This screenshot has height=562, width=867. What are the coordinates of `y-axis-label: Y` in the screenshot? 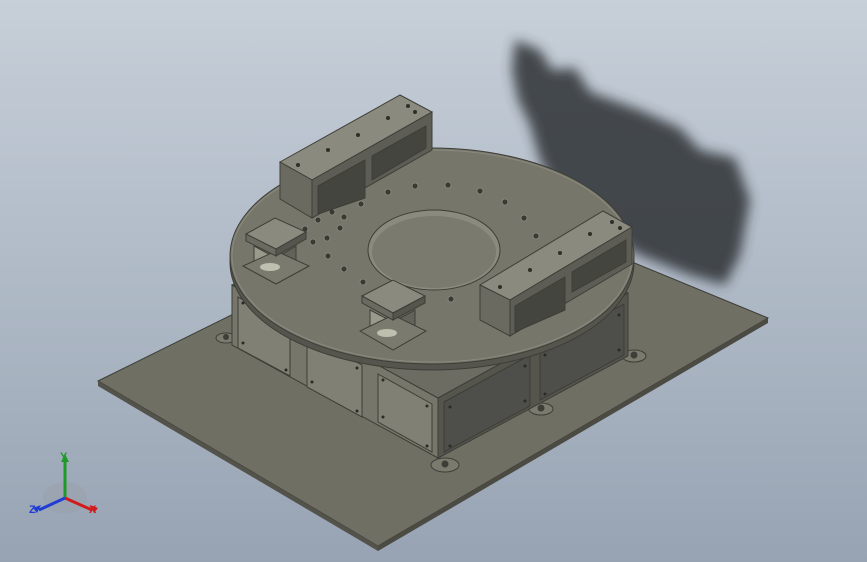 It's located at (64, 457).